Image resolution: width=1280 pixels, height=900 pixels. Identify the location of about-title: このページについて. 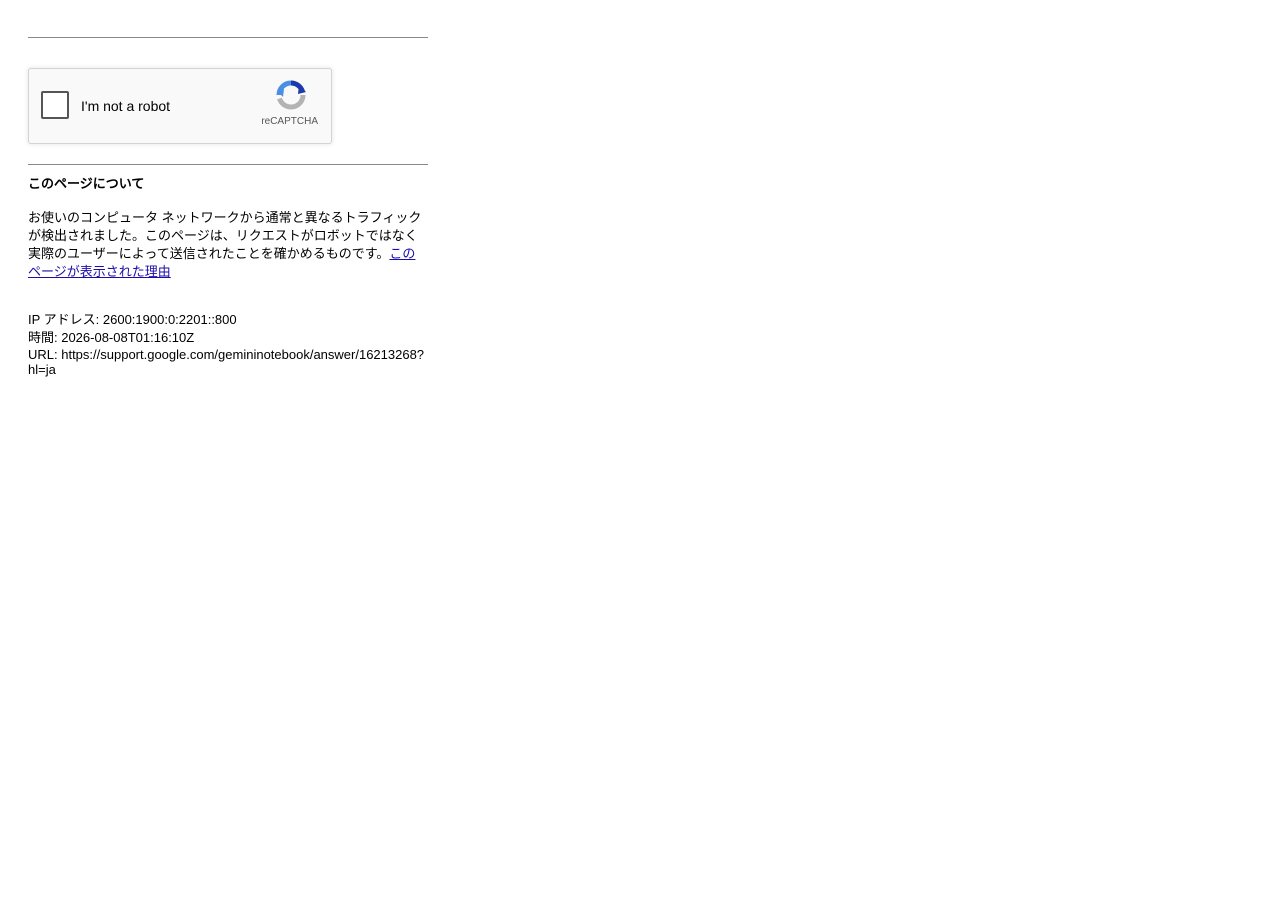
(86, 183).